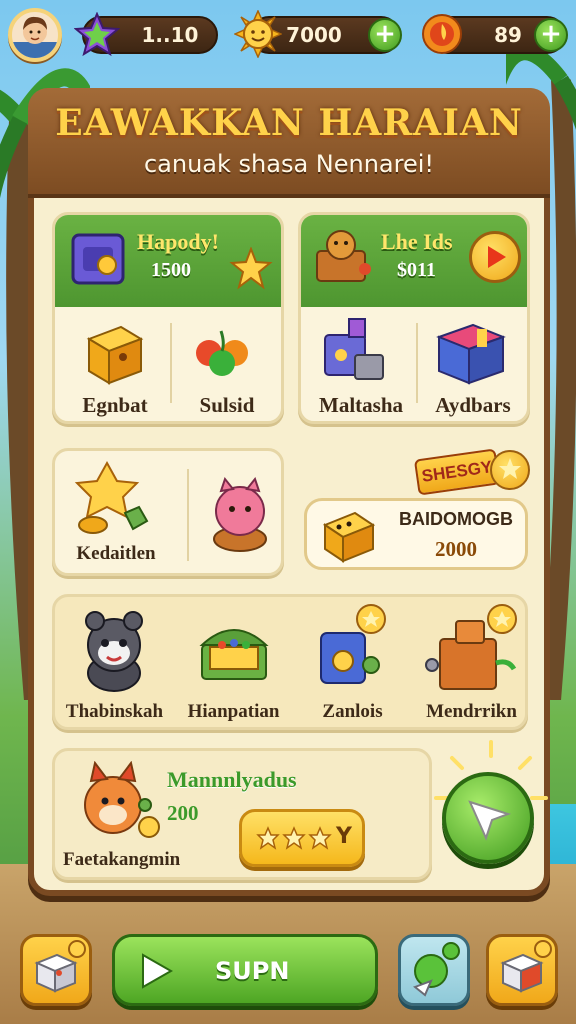 The height and width of the screenshot is (1024, 576). Describe the element at coordinates (471, 647) in the screenshot. I see `crate-stack-icon` at that location.